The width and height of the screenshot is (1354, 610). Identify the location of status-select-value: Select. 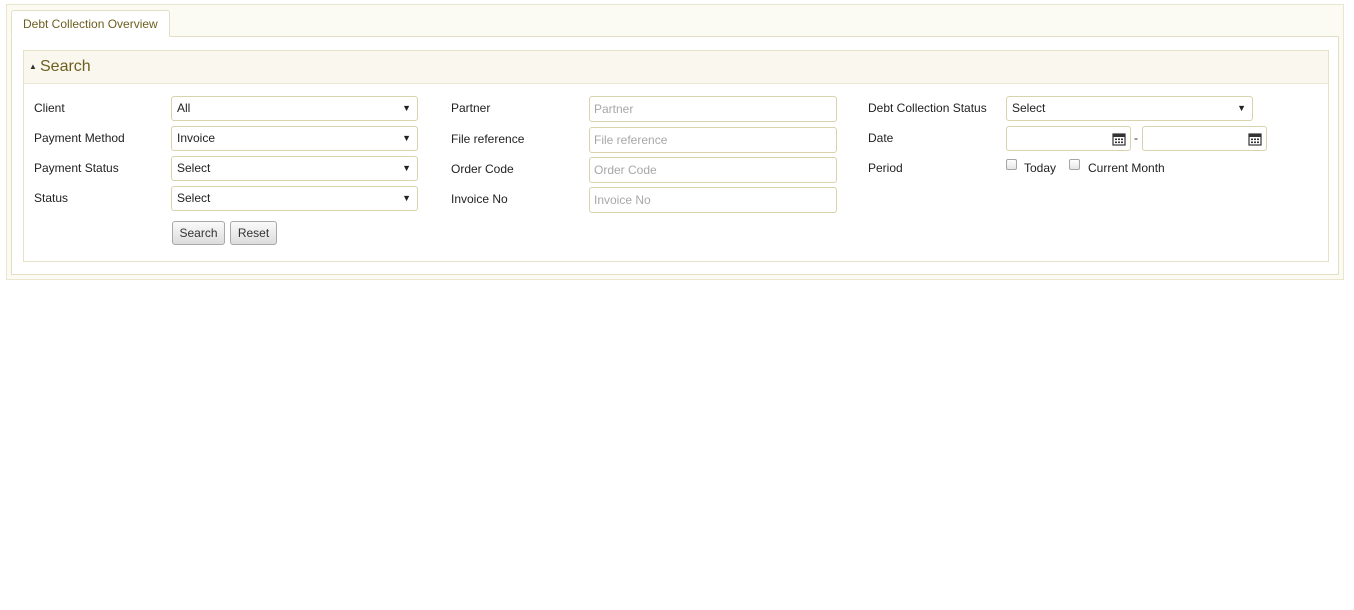
(194, 198).